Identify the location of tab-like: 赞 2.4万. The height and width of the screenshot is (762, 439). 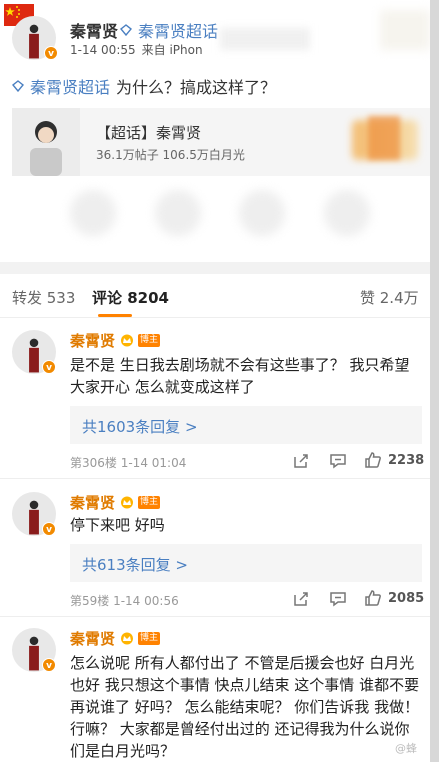
(389, 297).